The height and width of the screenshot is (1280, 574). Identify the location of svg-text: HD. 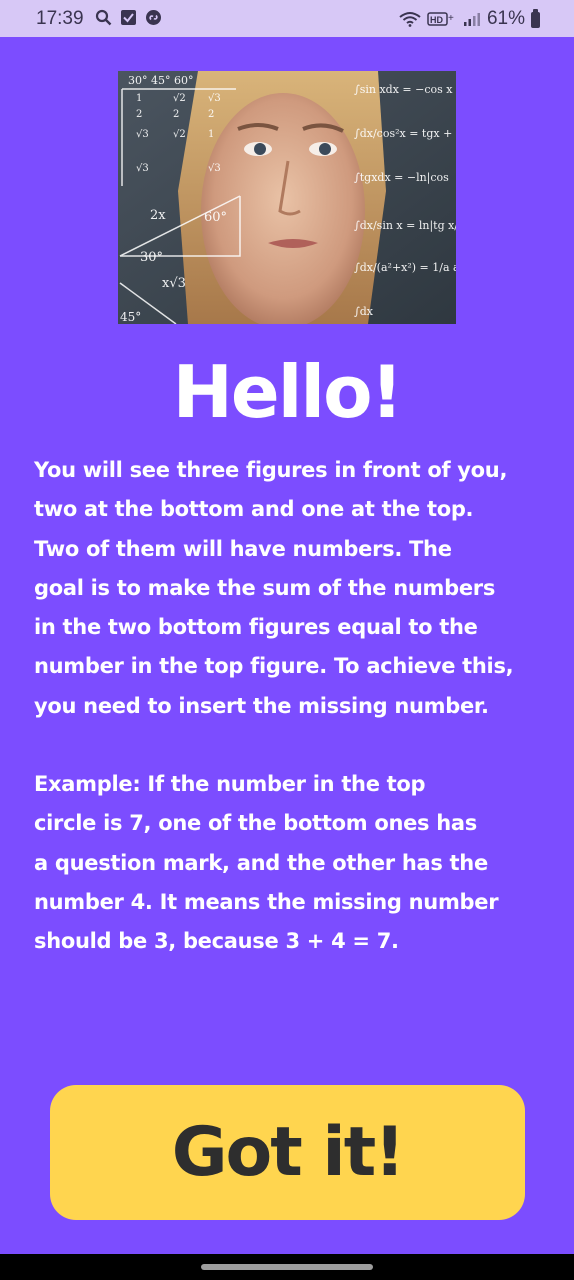
(436, 20).